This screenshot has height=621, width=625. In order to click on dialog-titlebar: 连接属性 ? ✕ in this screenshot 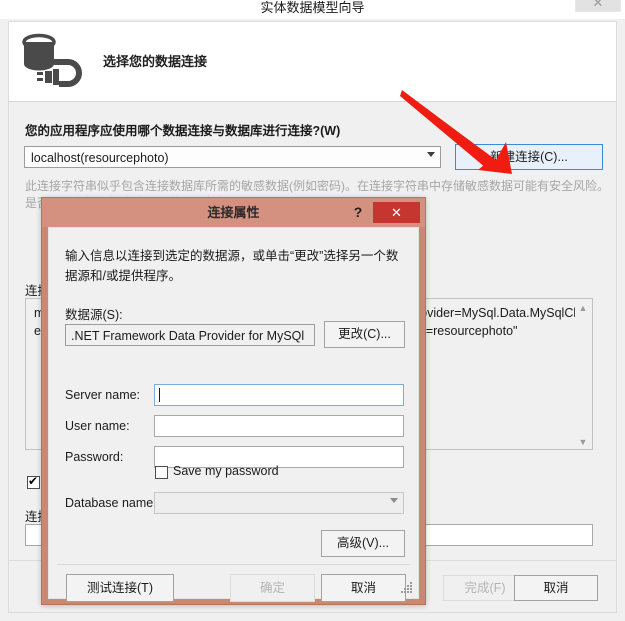, I will do `click(233, 212)`.